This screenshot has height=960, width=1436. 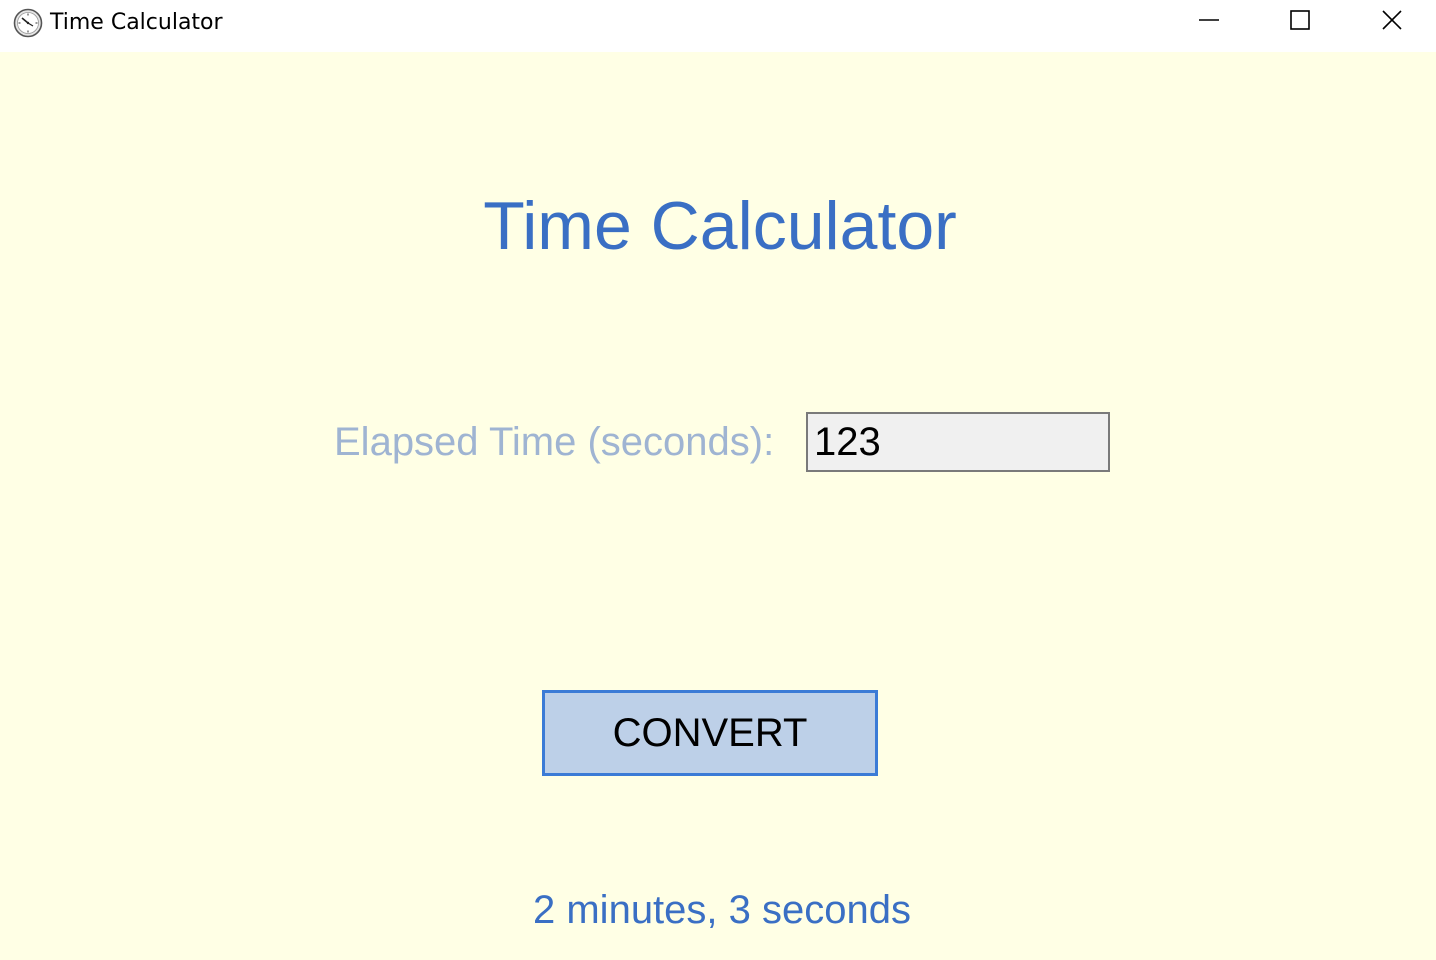 I want to click on window-title: Time Calculator, so click(x=136, y=22).